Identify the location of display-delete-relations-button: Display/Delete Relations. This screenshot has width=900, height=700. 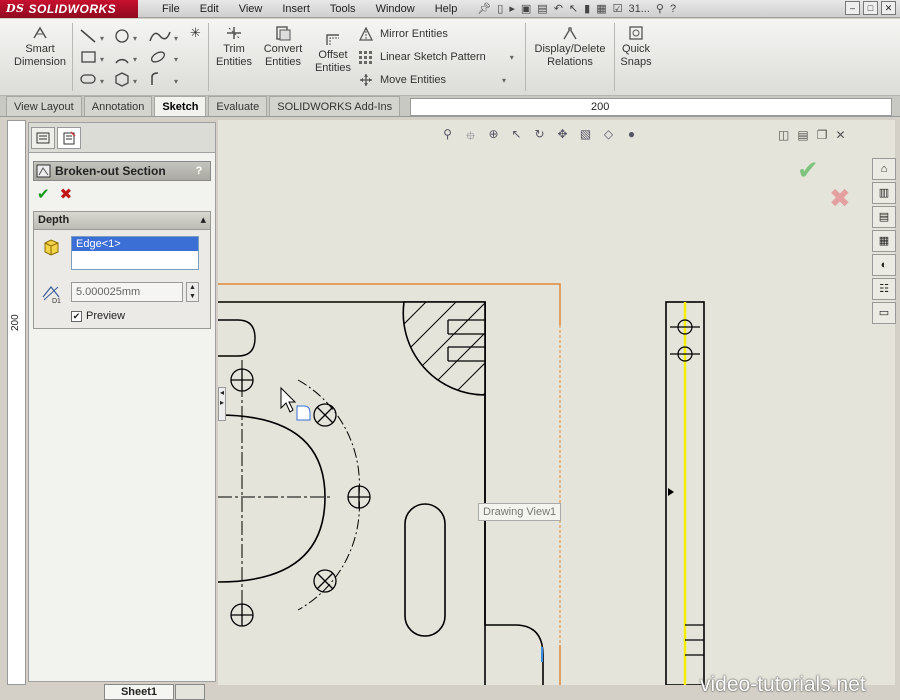
(570, 47).